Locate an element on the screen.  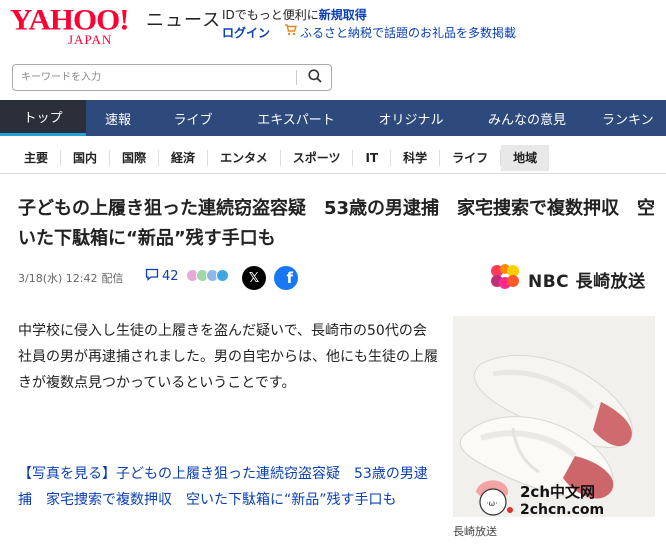
search-icon is located at coordinates (315, 77).